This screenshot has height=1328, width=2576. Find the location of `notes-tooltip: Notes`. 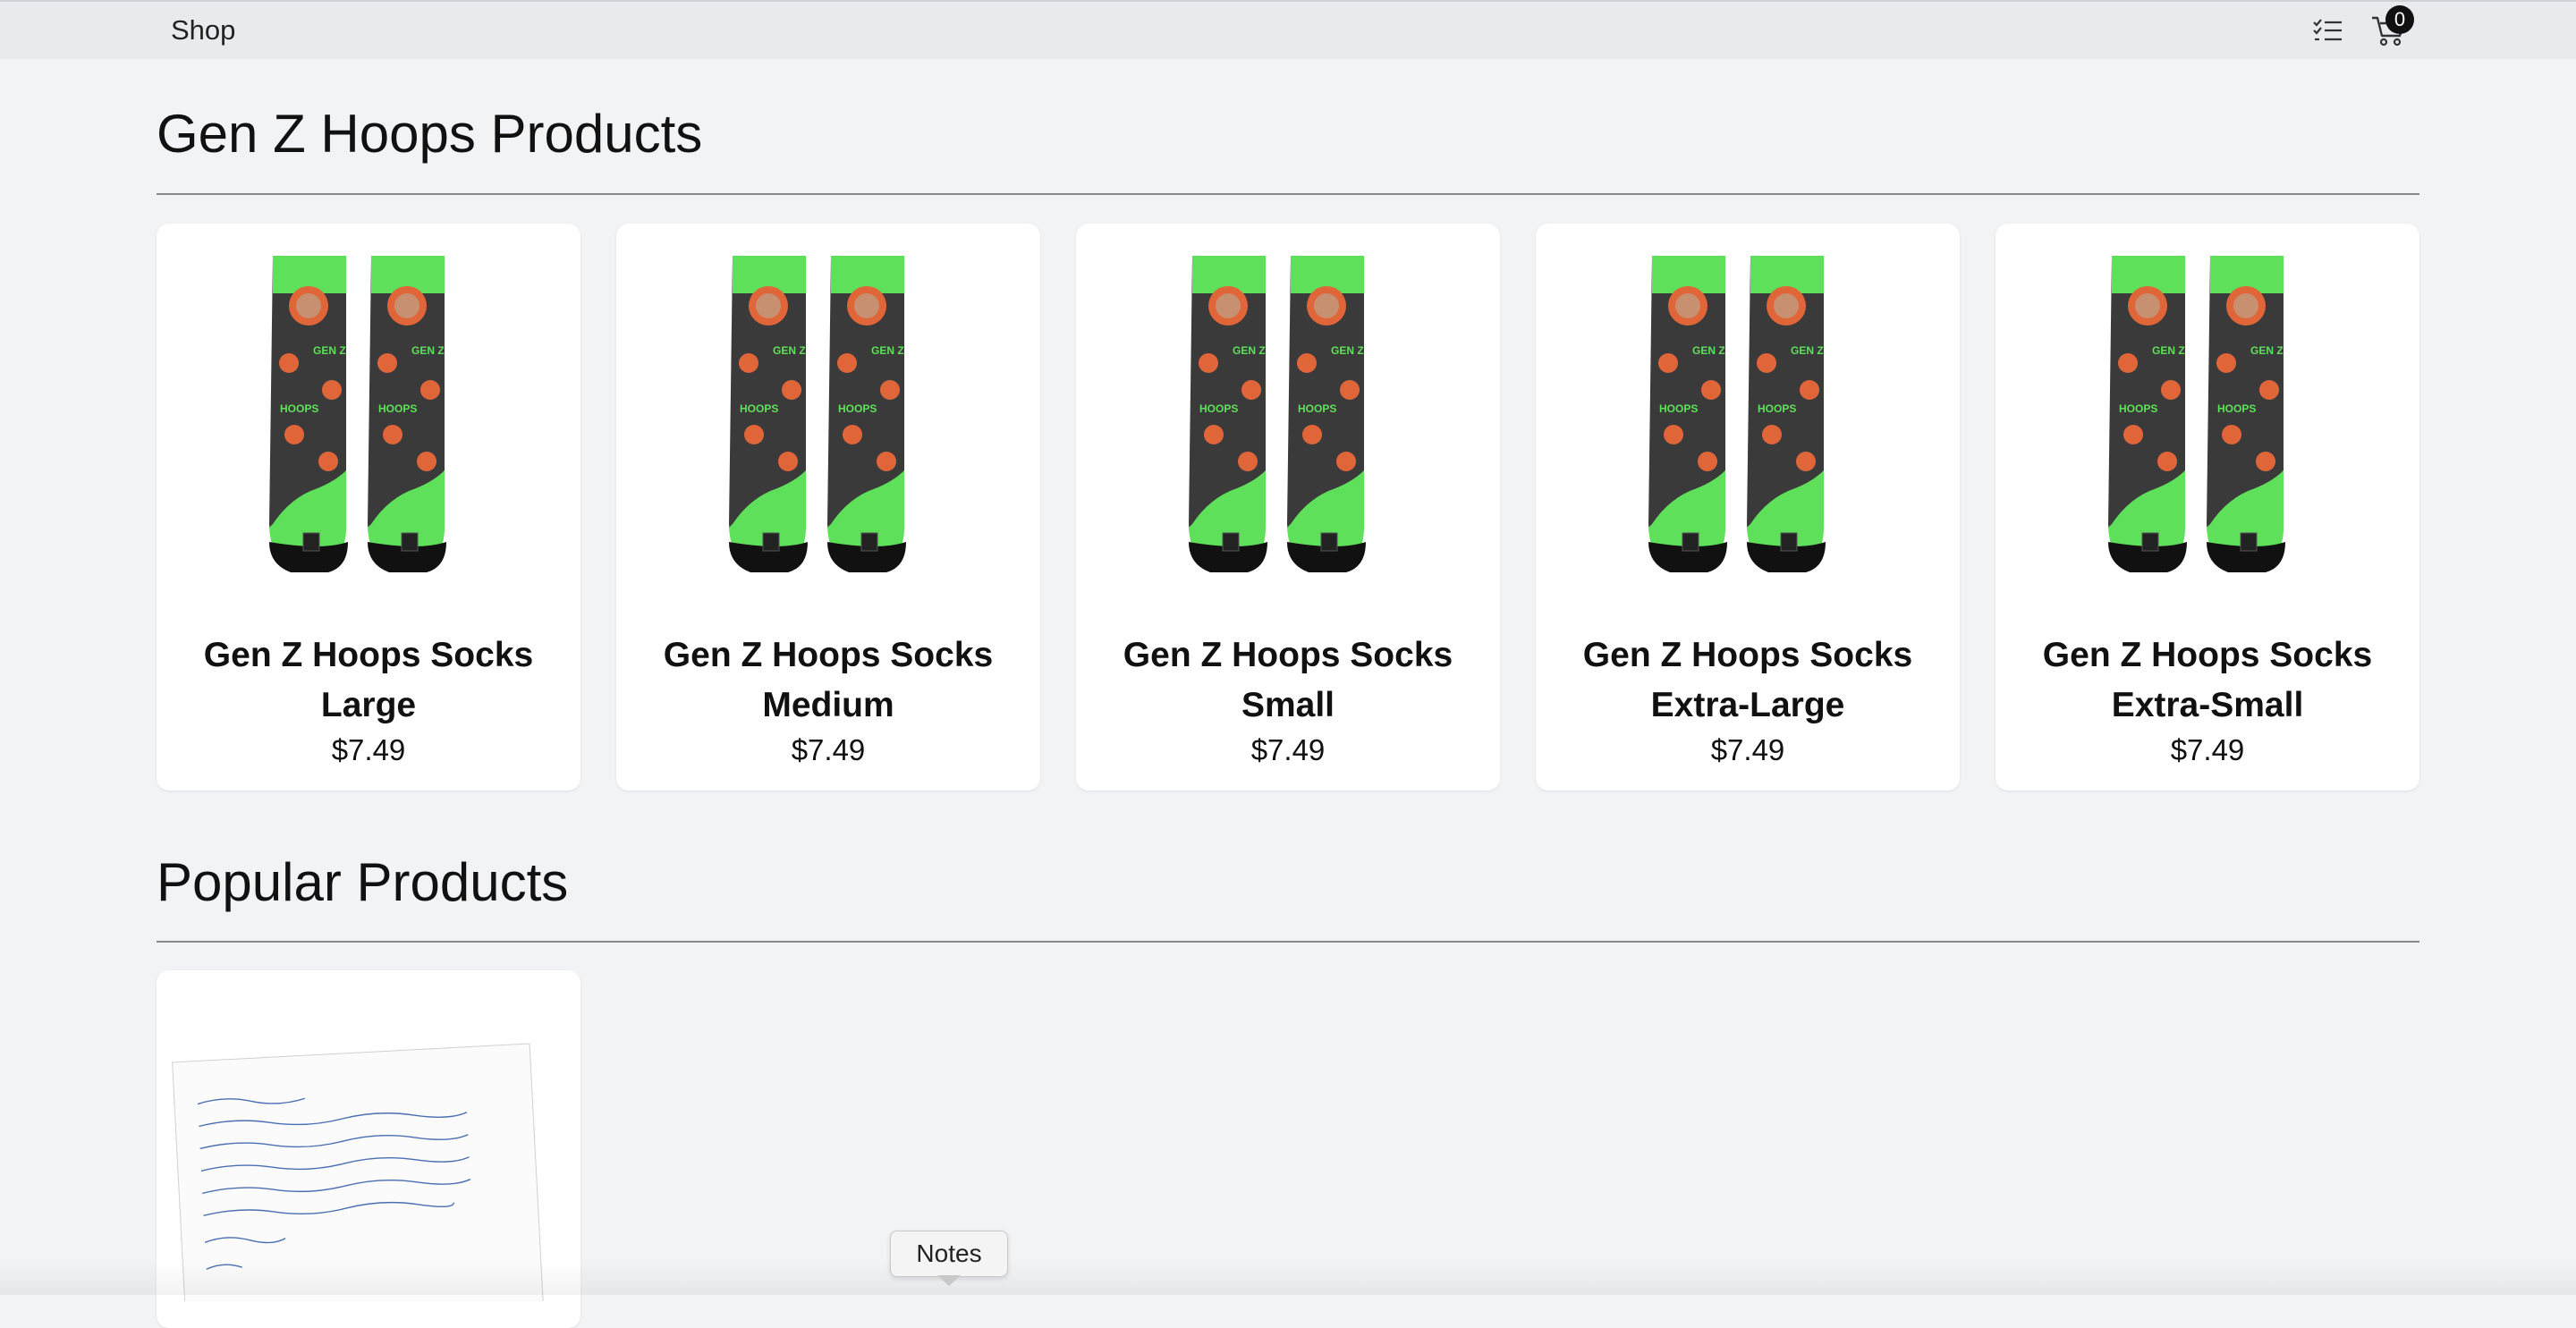

notes-tooltip: Notes is located at coordinates (949, 1254).